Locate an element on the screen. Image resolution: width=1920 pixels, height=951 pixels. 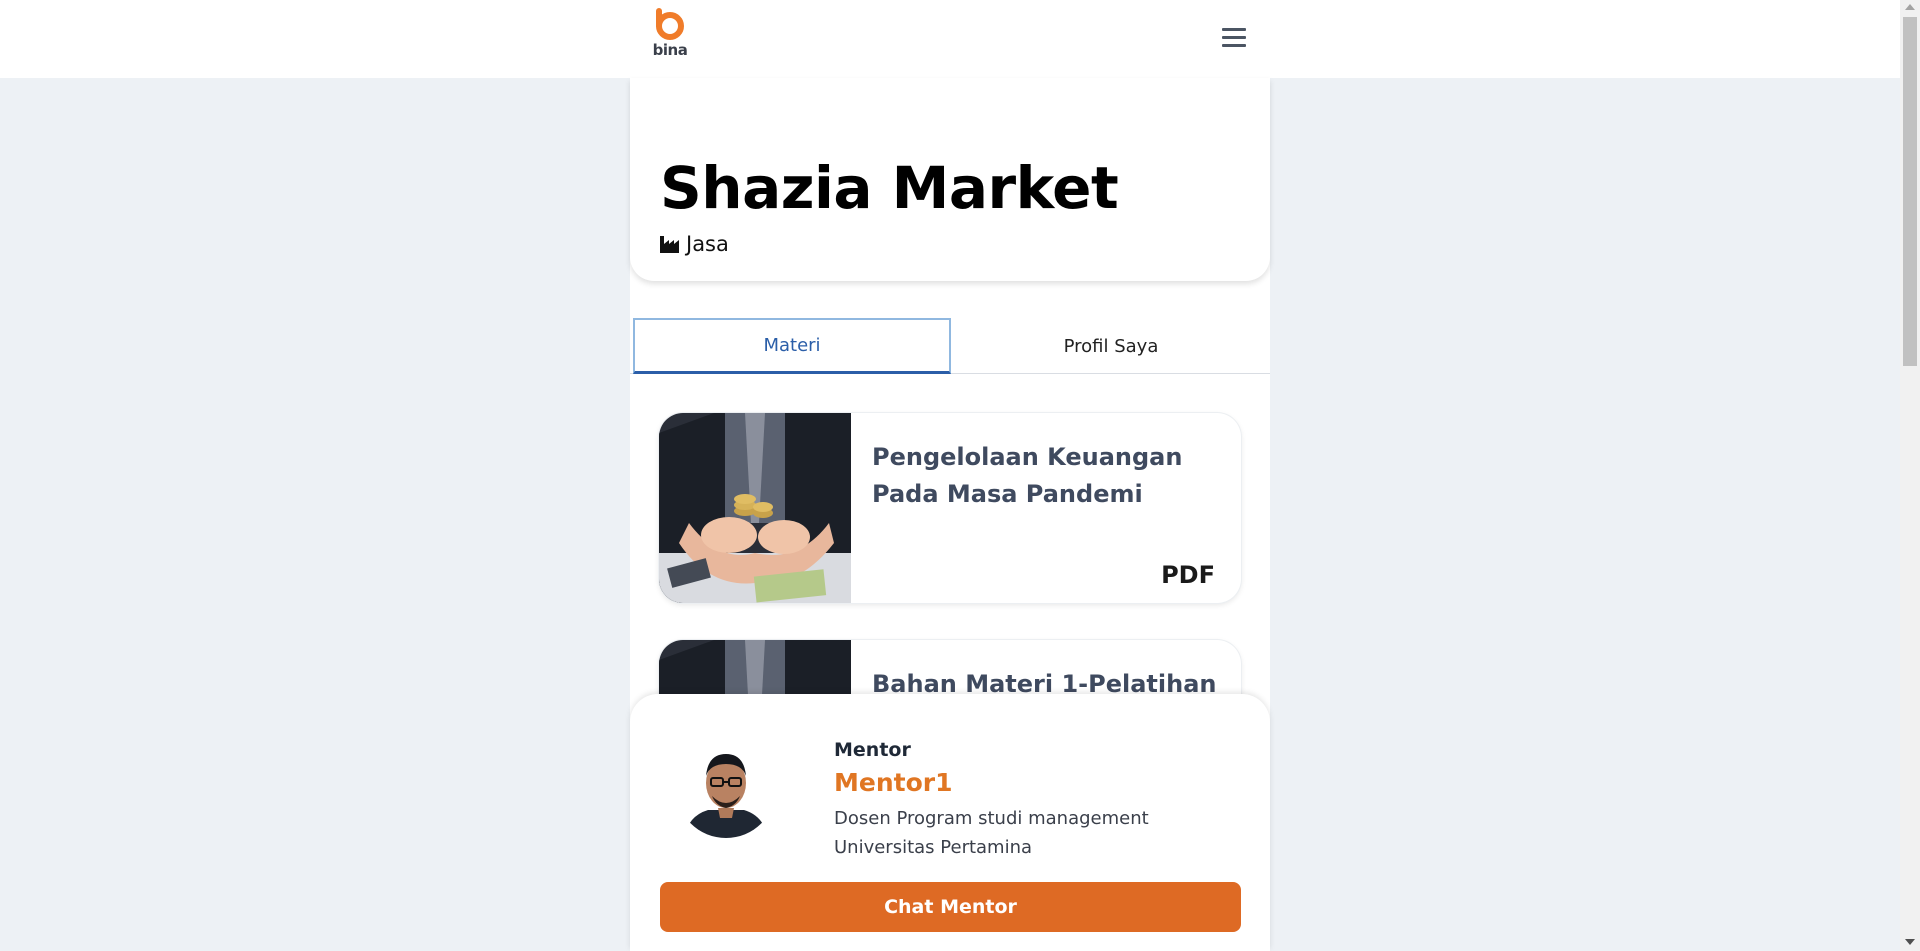
scroll-down-arrow-icon is located at coordinates (1910, 942).